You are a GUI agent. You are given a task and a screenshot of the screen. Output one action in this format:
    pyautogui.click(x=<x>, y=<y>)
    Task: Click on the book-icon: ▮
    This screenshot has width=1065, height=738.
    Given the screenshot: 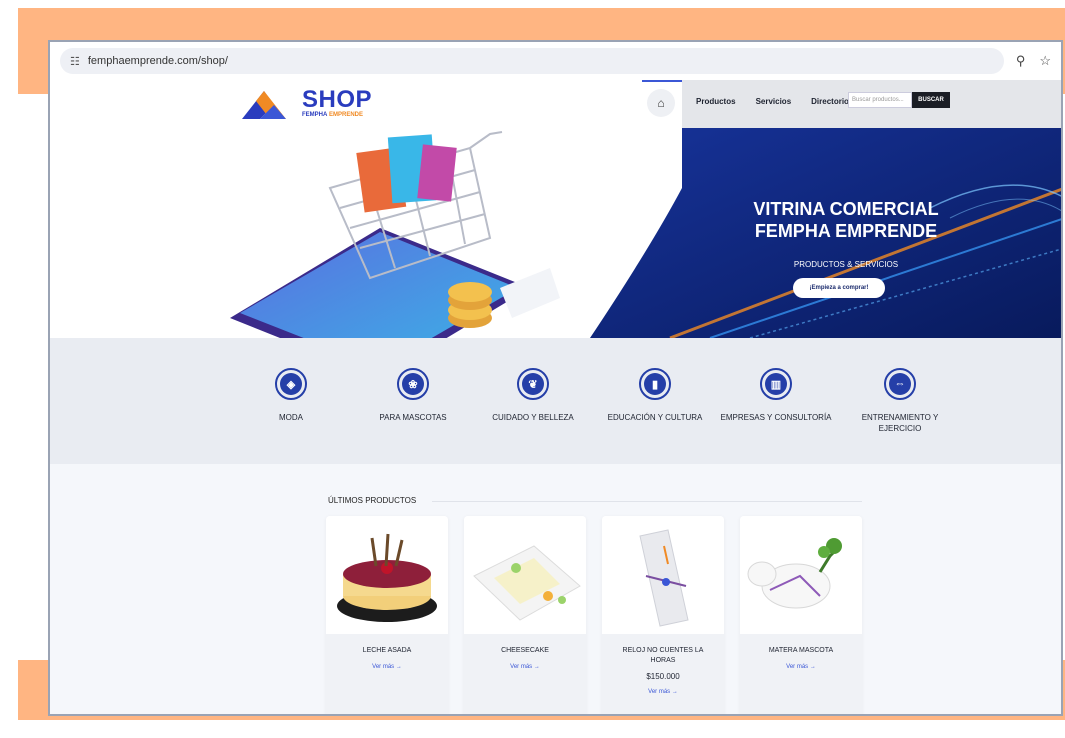 What is the action you would take?
    pyautogui.click(x=655, y=384)
    